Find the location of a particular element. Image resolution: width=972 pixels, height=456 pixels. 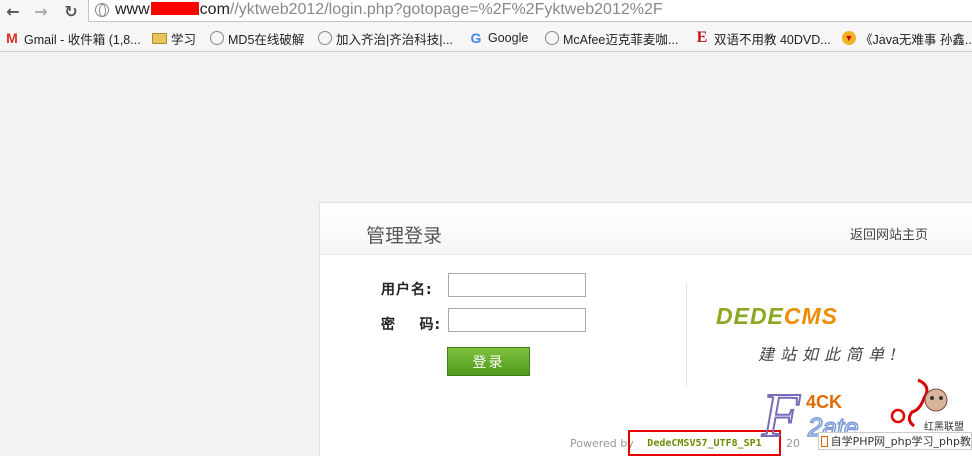

username-input is located at coordinates (517, 285).